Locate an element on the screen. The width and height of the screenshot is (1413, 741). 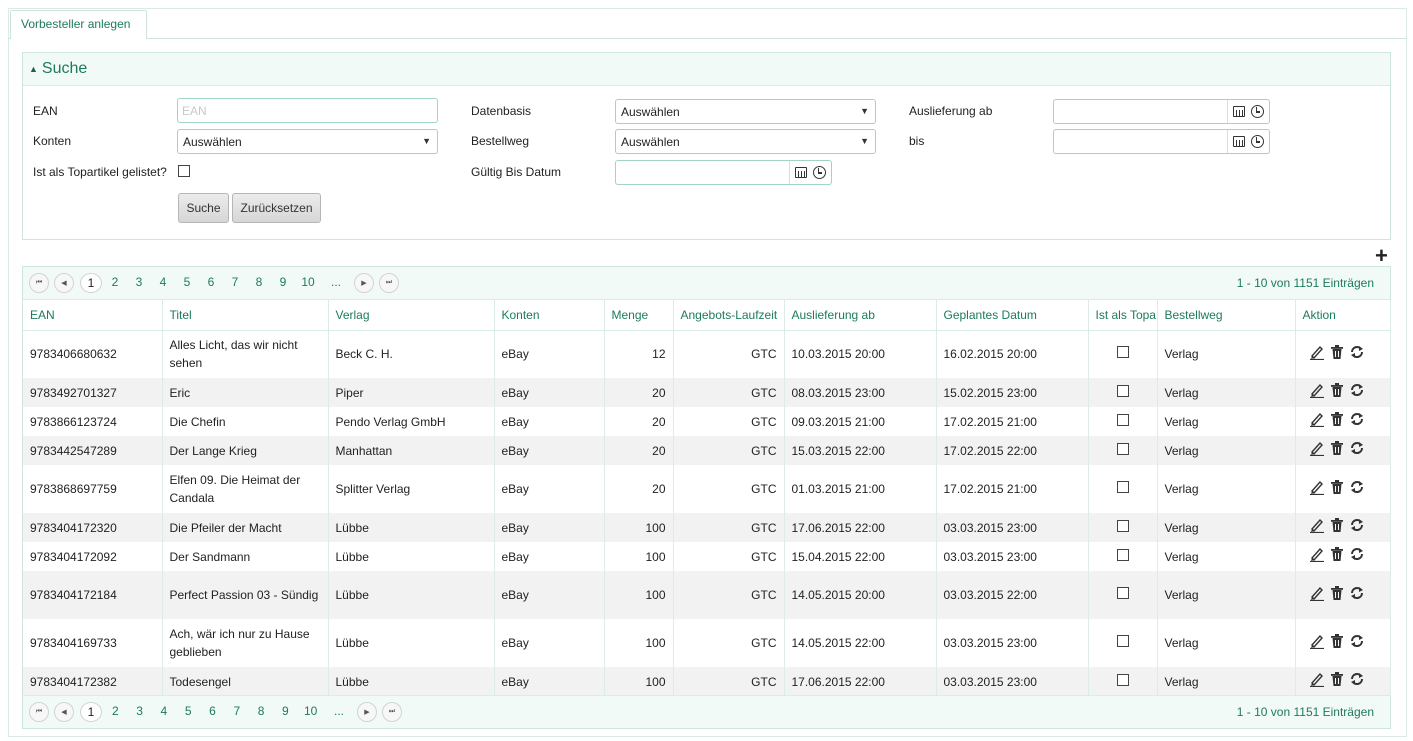
ean-field is located at coordinates (307, 110).